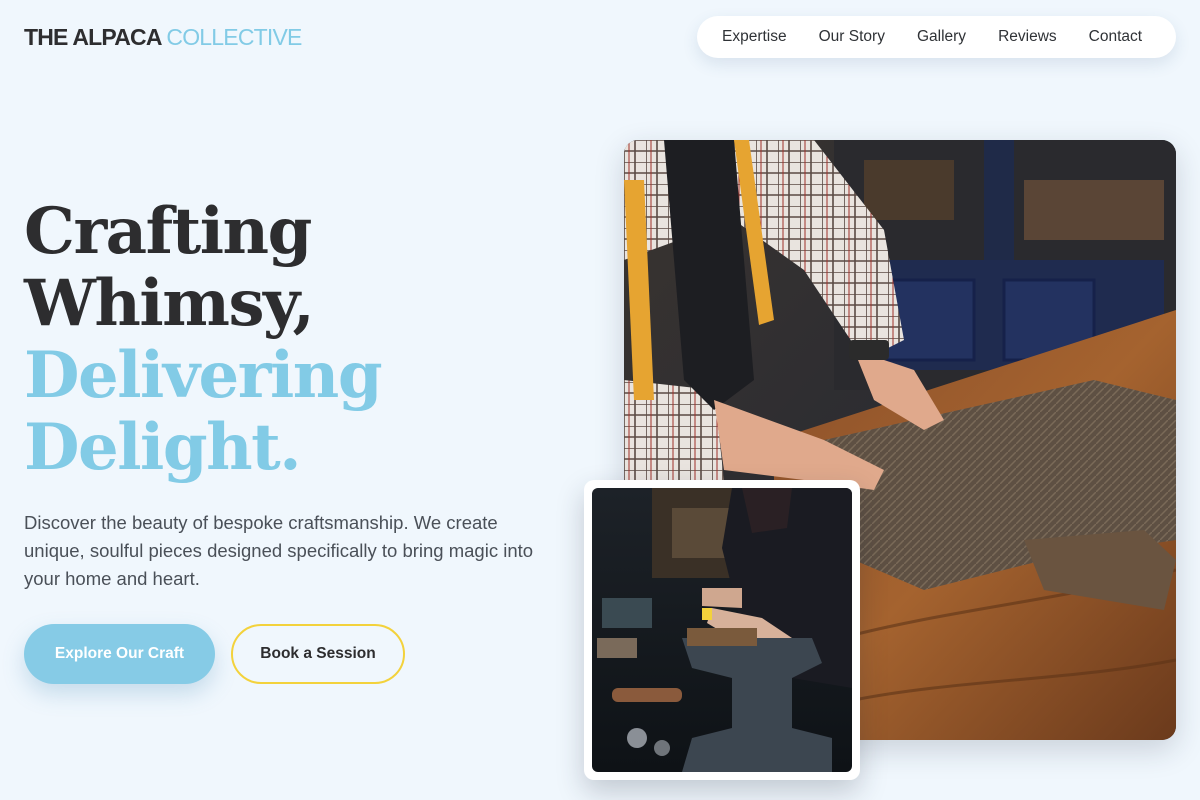 Image resolution: width=1200 pixels, height=800 pixels. What do you see at coordinates (169, 303) in the screenshot?
I see `hero-headline-line2: Whimsy,` at bounding box center [169, 303].